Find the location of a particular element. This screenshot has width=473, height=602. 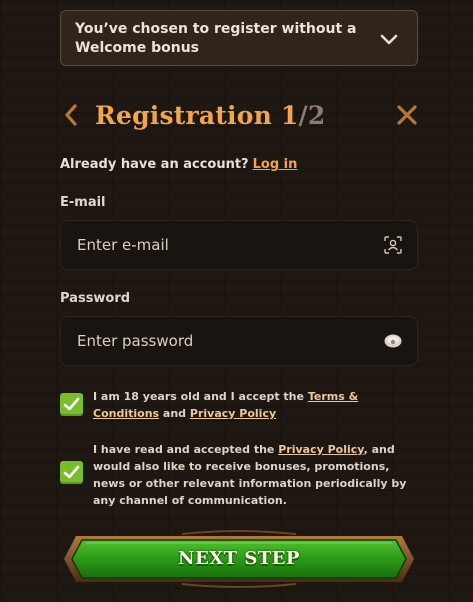

close-icon is located at coordinates (407, 115).